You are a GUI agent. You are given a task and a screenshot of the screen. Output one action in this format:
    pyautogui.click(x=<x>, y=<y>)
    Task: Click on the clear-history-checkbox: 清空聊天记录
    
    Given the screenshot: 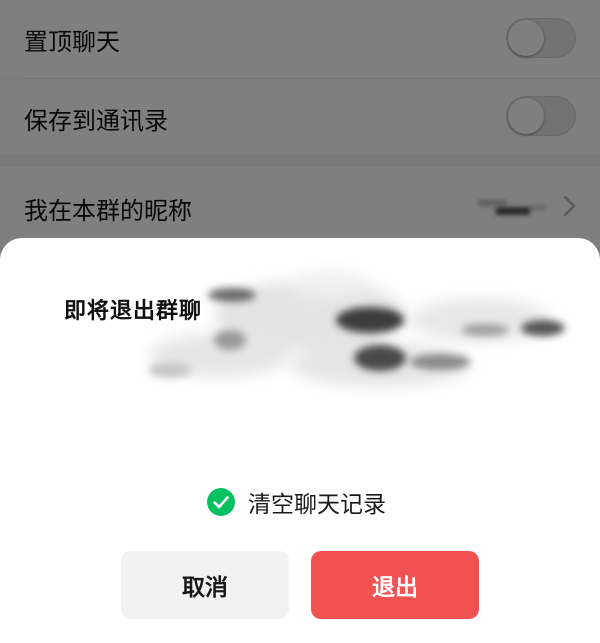 What is the action you would take?
    pyautogui.click(x=296, y=502)
    